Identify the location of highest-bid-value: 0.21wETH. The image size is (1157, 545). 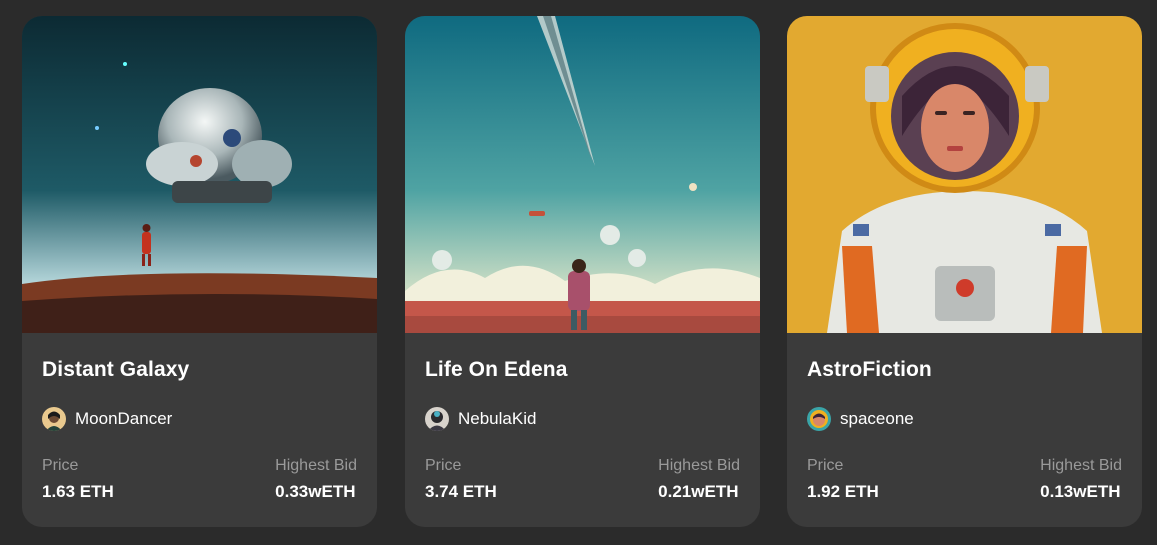
(698, 491).